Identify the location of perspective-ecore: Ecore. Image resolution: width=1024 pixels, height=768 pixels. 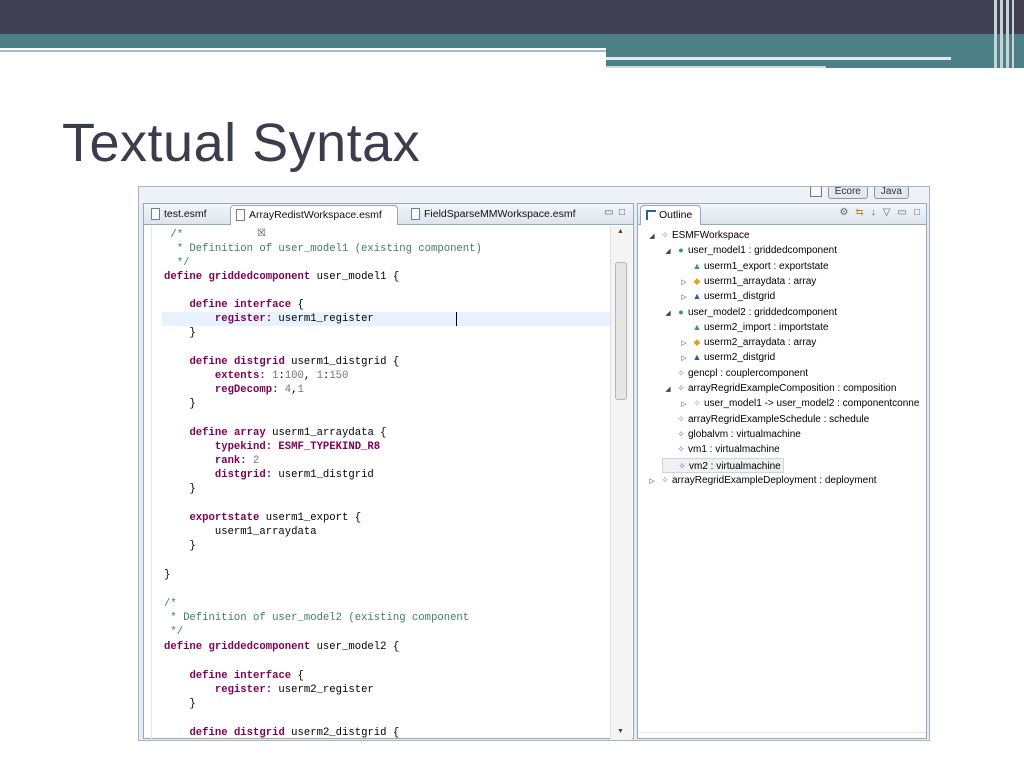
(847, 193).